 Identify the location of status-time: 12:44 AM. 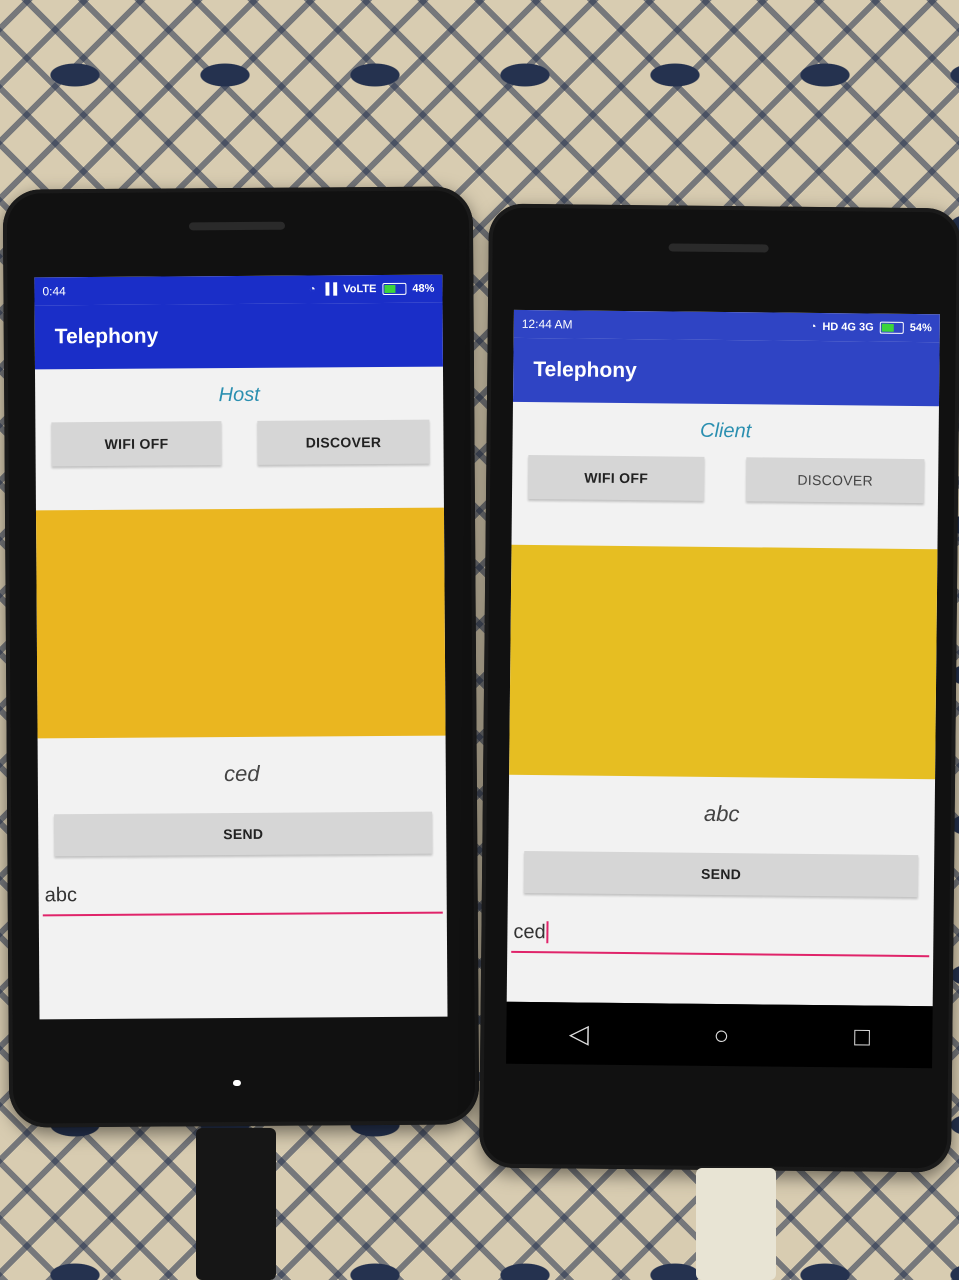
(547, 324).